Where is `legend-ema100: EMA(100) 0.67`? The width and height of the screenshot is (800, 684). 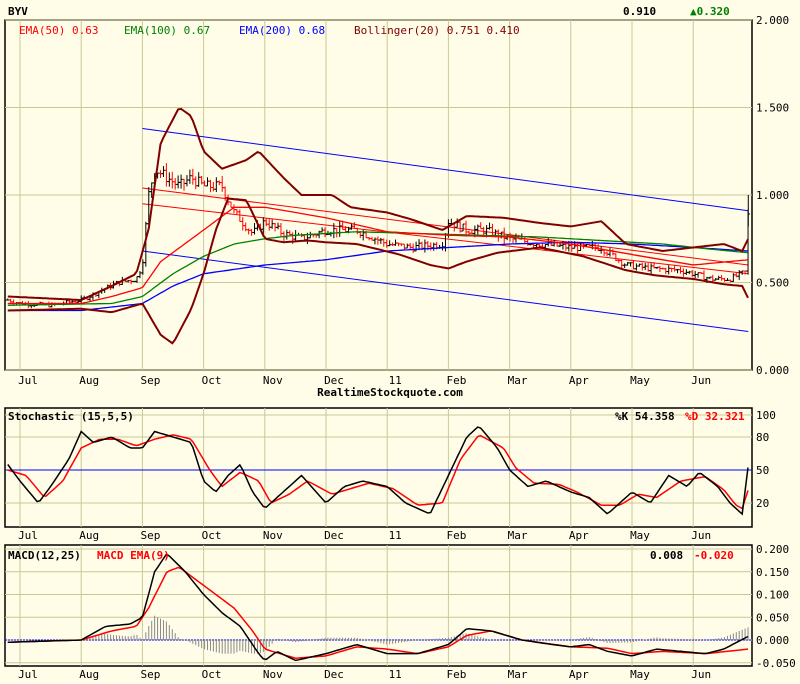
legend-ema100: EMA(100) 0.67 is located at coordinates (167, 30).